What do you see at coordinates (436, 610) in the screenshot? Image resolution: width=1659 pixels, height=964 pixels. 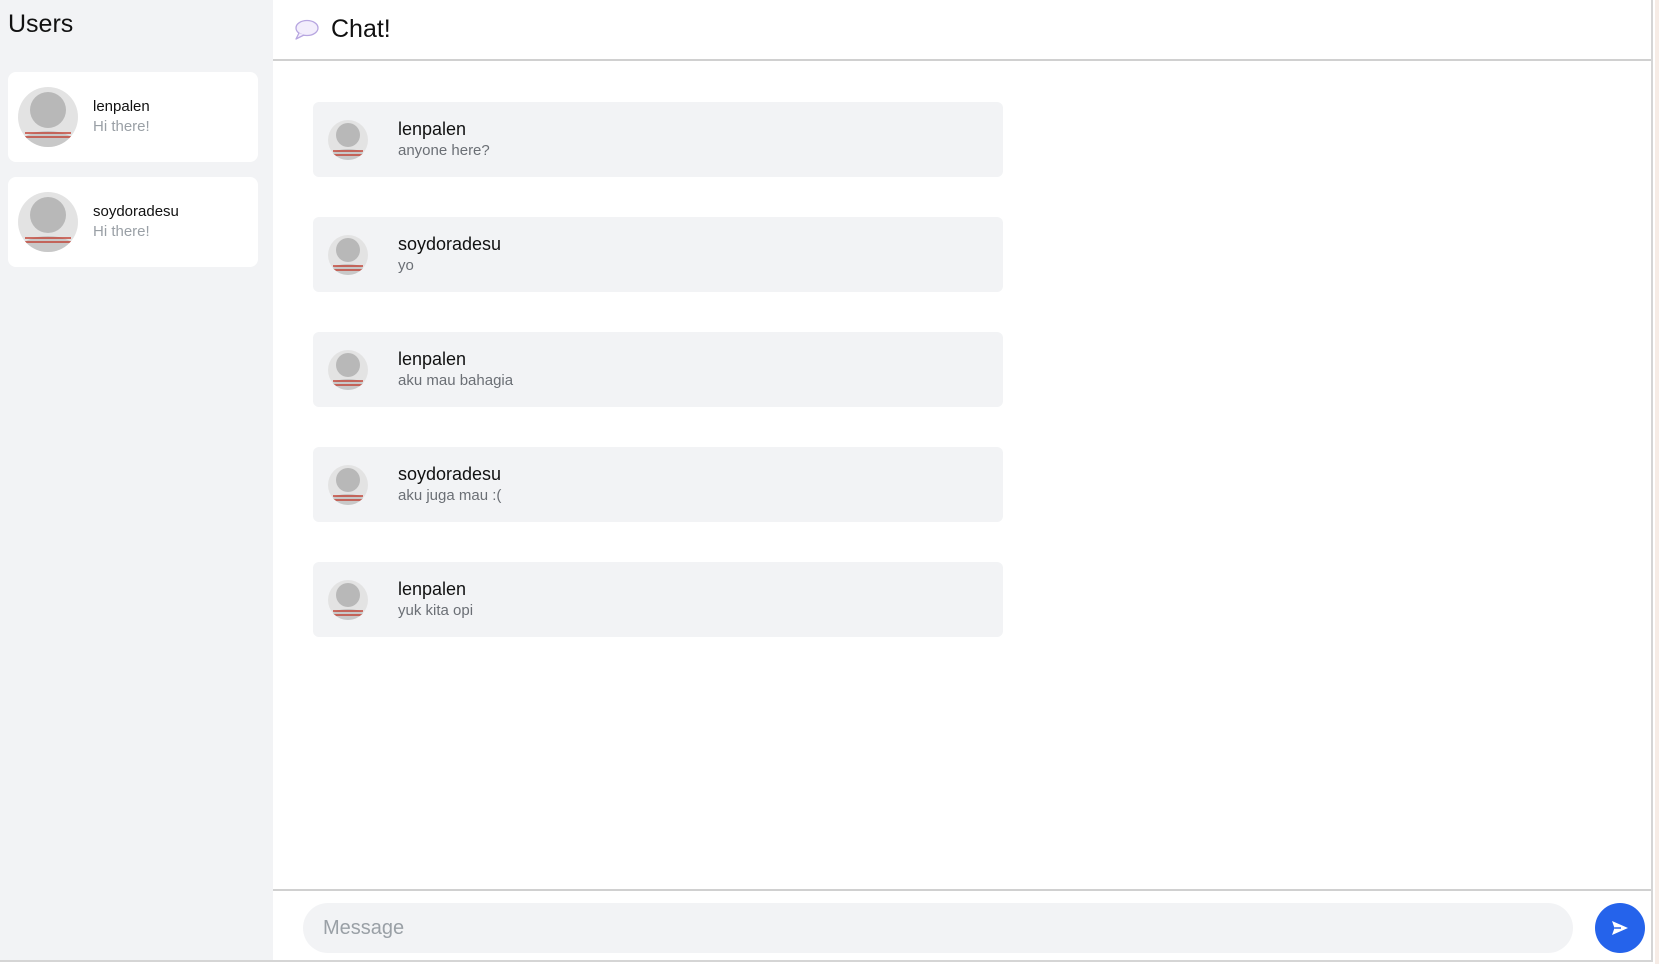 I see `message-text: yuk kita opi` at bounding box center [436, 610].